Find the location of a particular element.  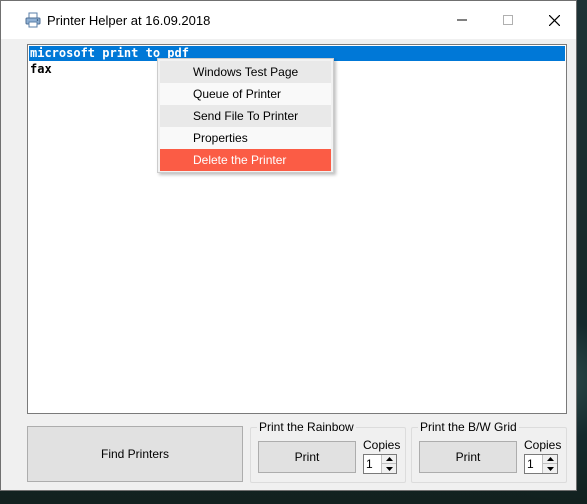

maximize-button is located at coordinates (508, 20).